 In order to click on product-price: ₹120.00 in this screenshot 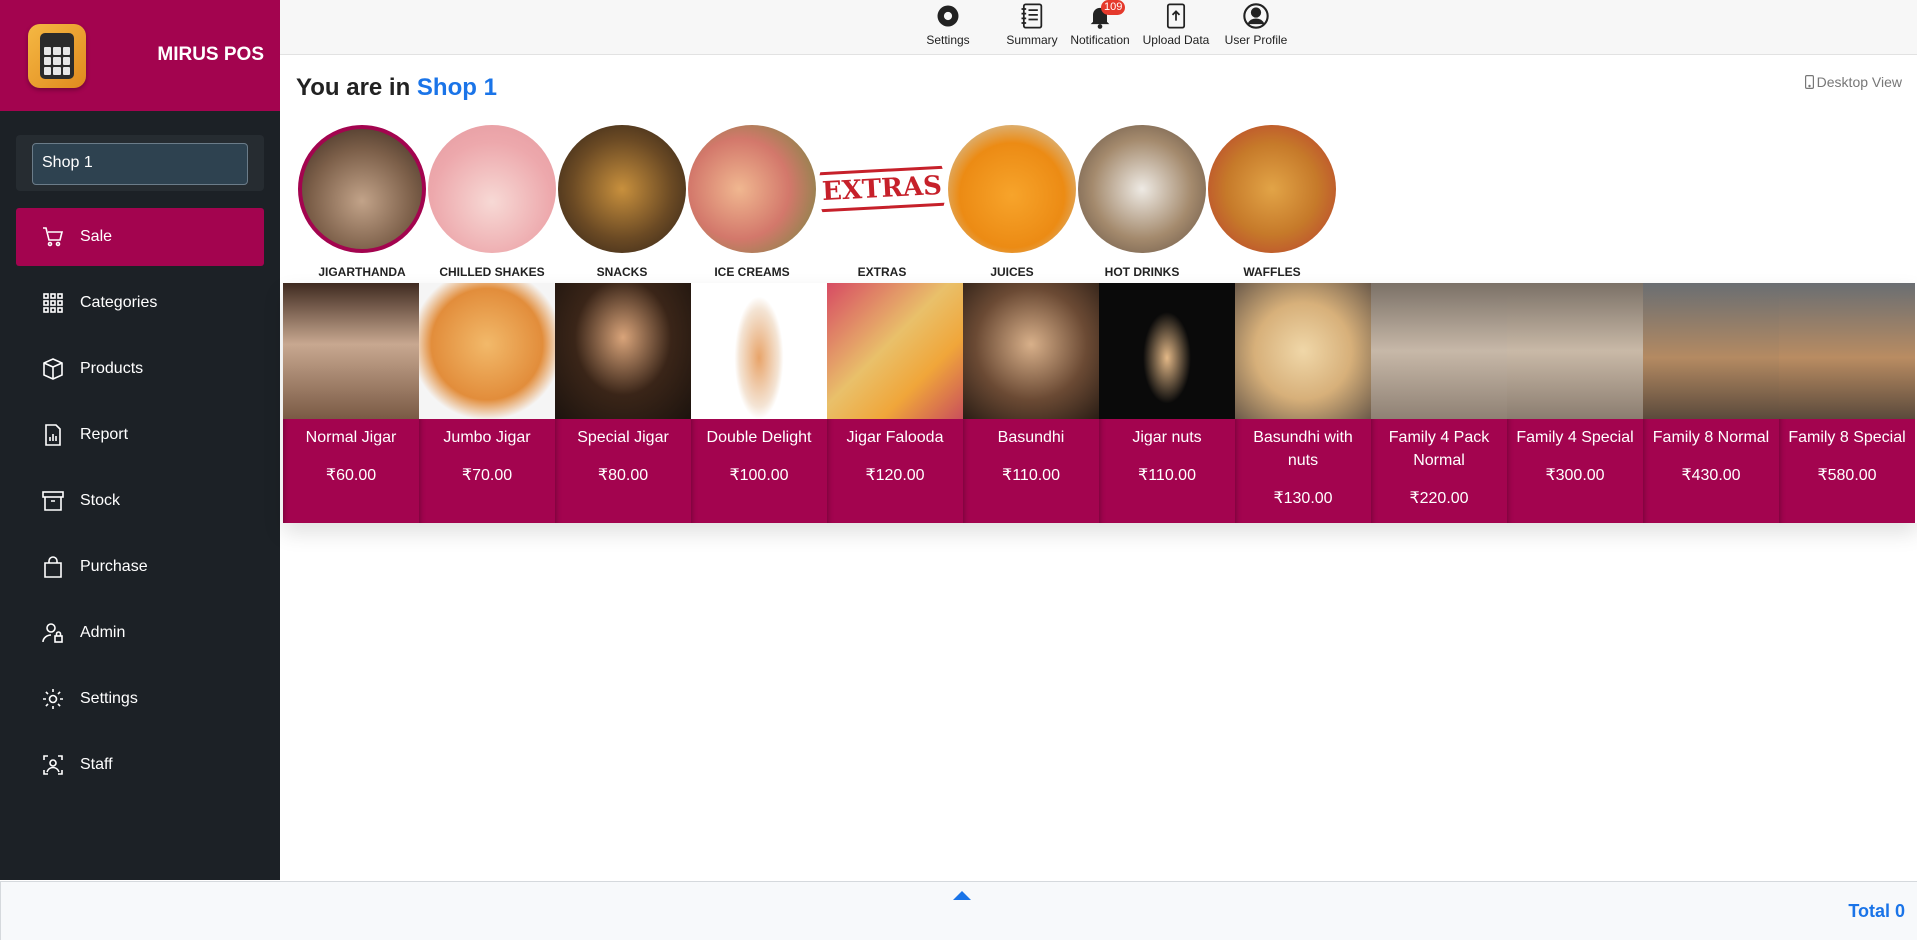, I will do `click(895, 475)`.